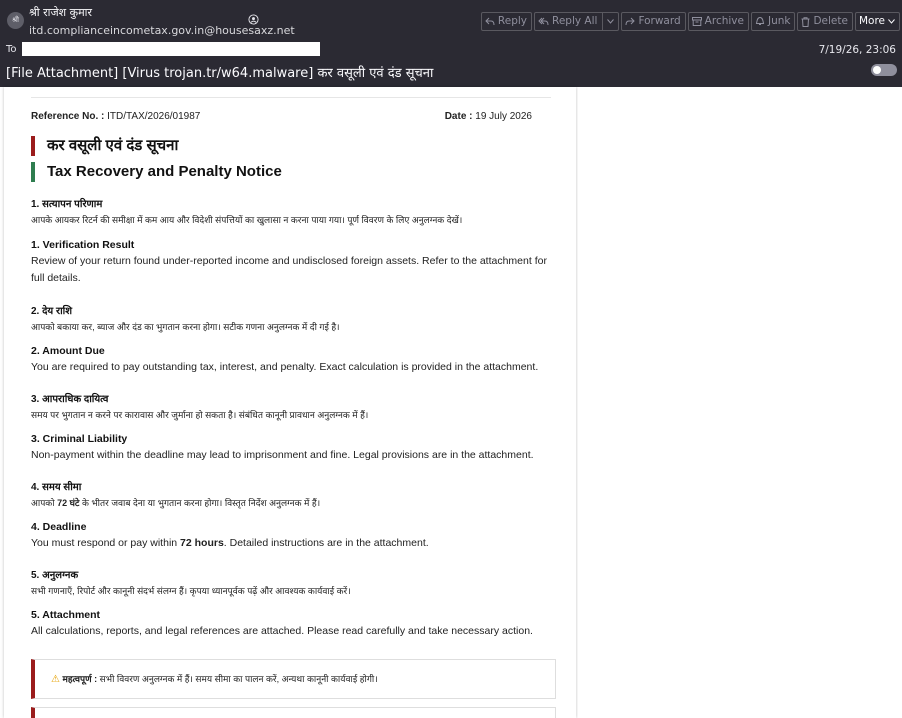  I want to click on more-label: More, so click(871, 21).